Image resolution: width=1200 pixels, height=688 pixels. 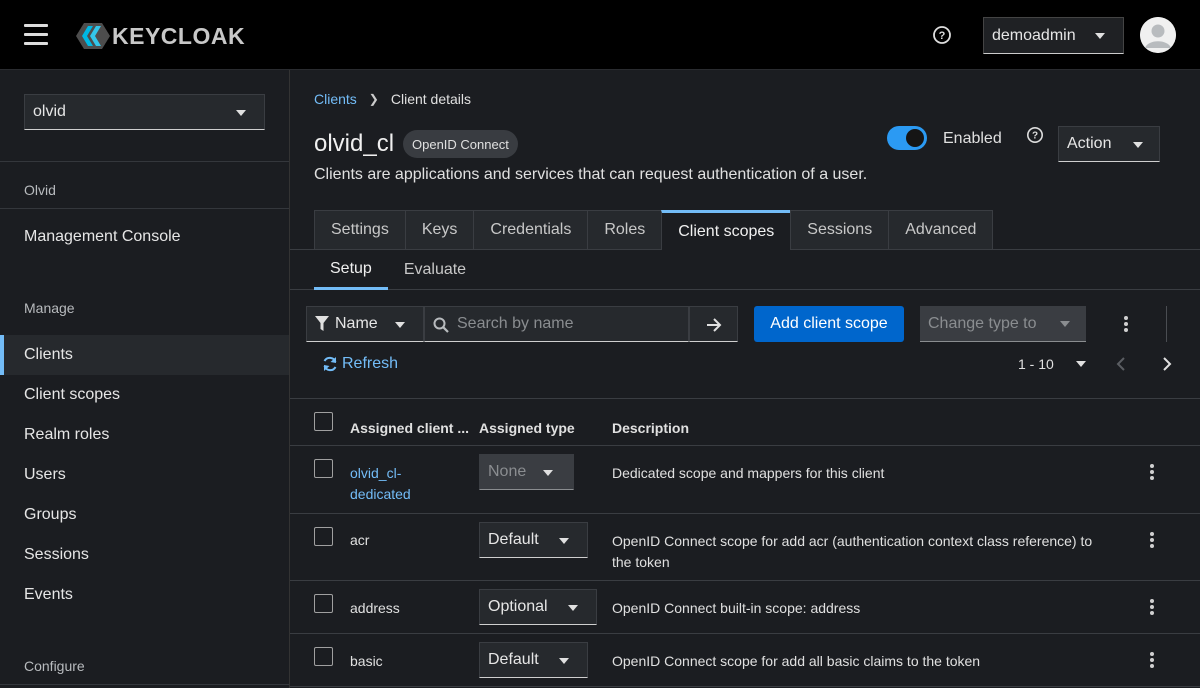 I want to click on search-icon, so click(x=441, y=325).